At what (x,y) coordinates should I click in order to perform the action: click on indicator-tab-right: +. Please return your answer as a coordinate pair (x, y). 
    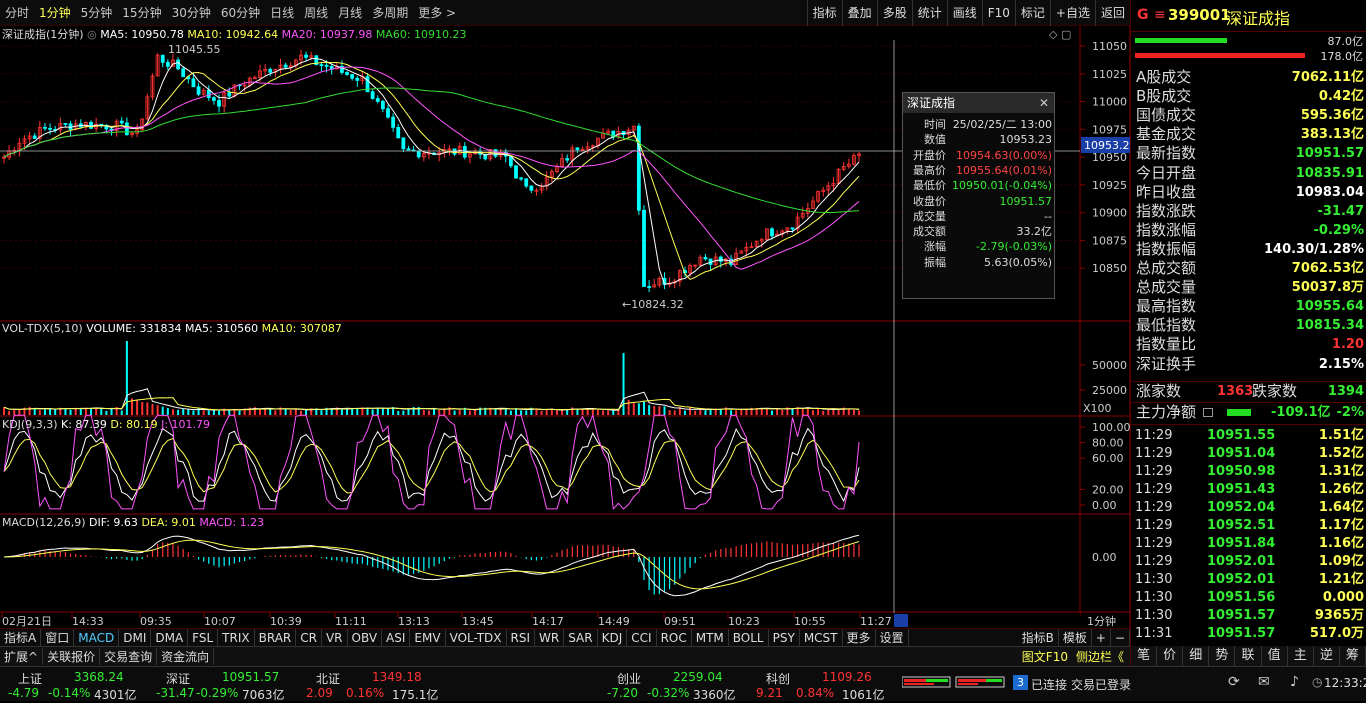
    Looking at the image, I should click on (1101, 637).